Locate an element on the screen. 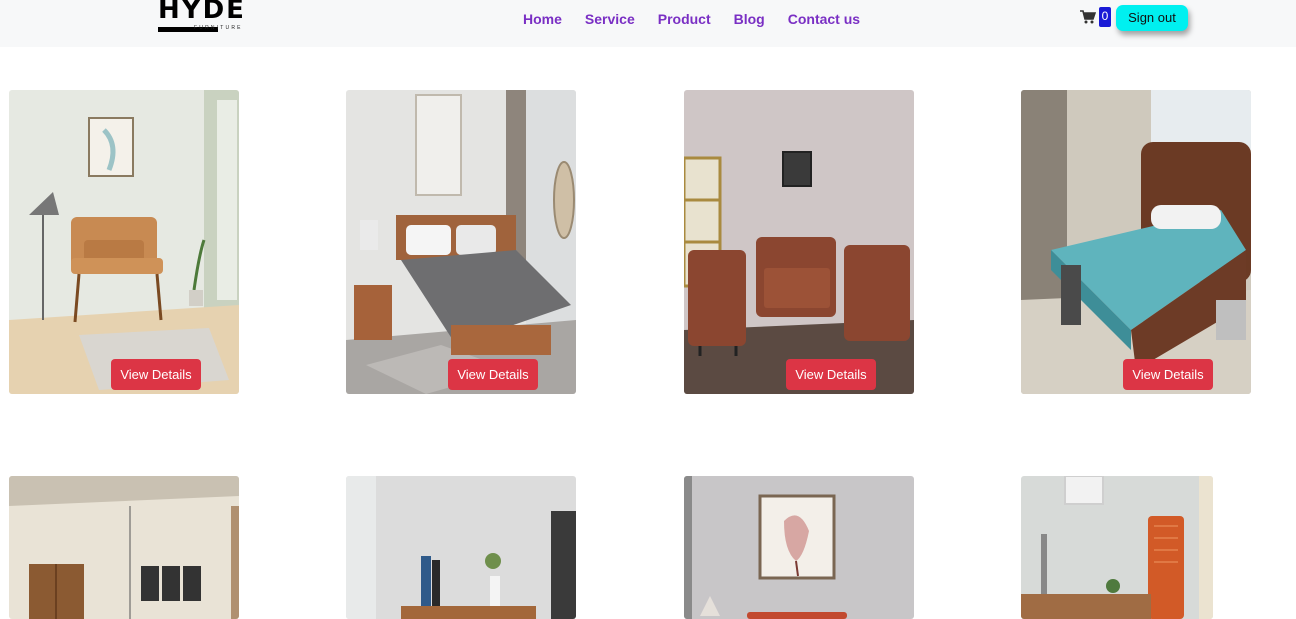 This screenshot has height=619, width=1296. nav-links: Home Service Product Blog Contact us is located at coordinates (703, 19).